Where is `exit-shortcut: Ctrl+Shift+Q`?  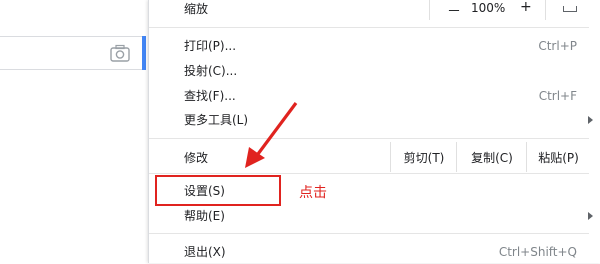
exit-shortcut: Ctrl+Shift+Q is located at coordinates (537, 251).